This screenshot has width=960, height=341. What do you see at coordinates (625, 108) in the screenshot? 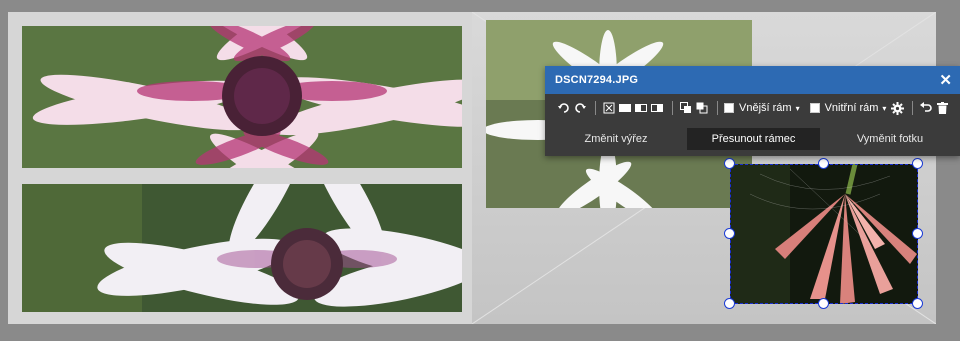
I see `align-full-icon` at bounding box center [625, 108].